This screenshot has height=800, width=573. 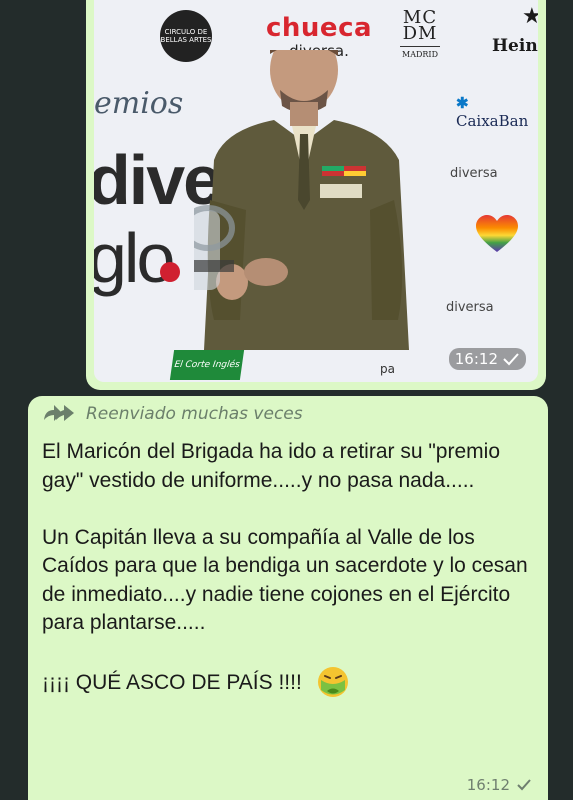 I want to click on image-timestamp: 16:12, so click(x=487, y=359).